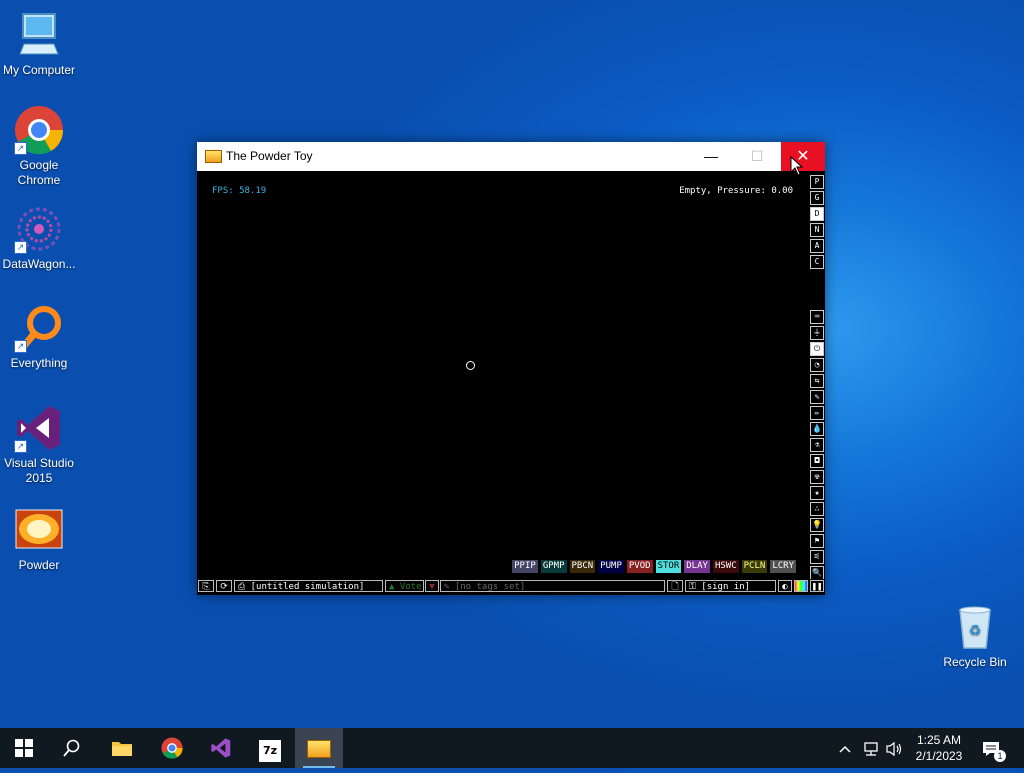 Image resolution: width=1024 pixels, height=773 pixels. Describe the element at coordinates (817, 557) in the screenshot. I see `sidebar-category-15-icon: ⚟` at that location.